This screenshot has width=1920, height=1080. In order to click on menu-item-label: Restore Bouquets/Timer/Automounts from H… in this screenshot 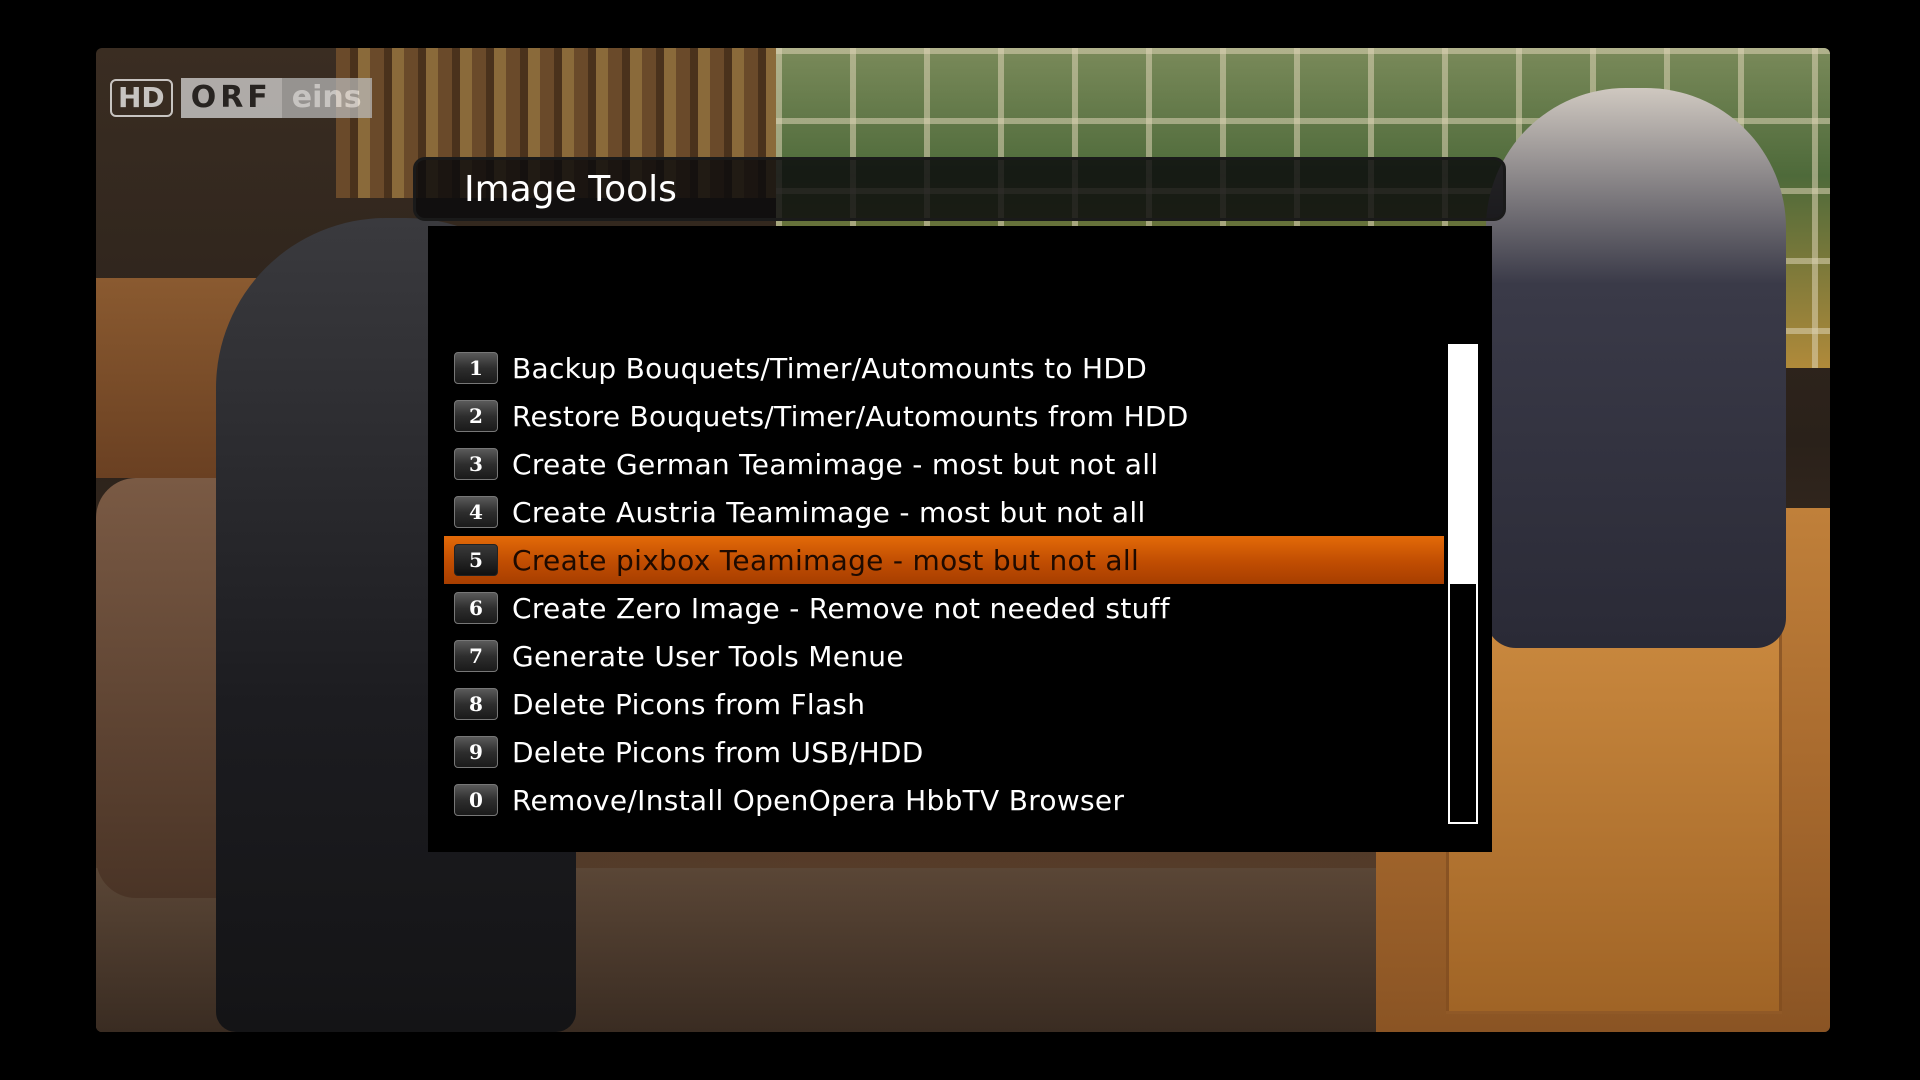, I will do `click(850, 416)`.